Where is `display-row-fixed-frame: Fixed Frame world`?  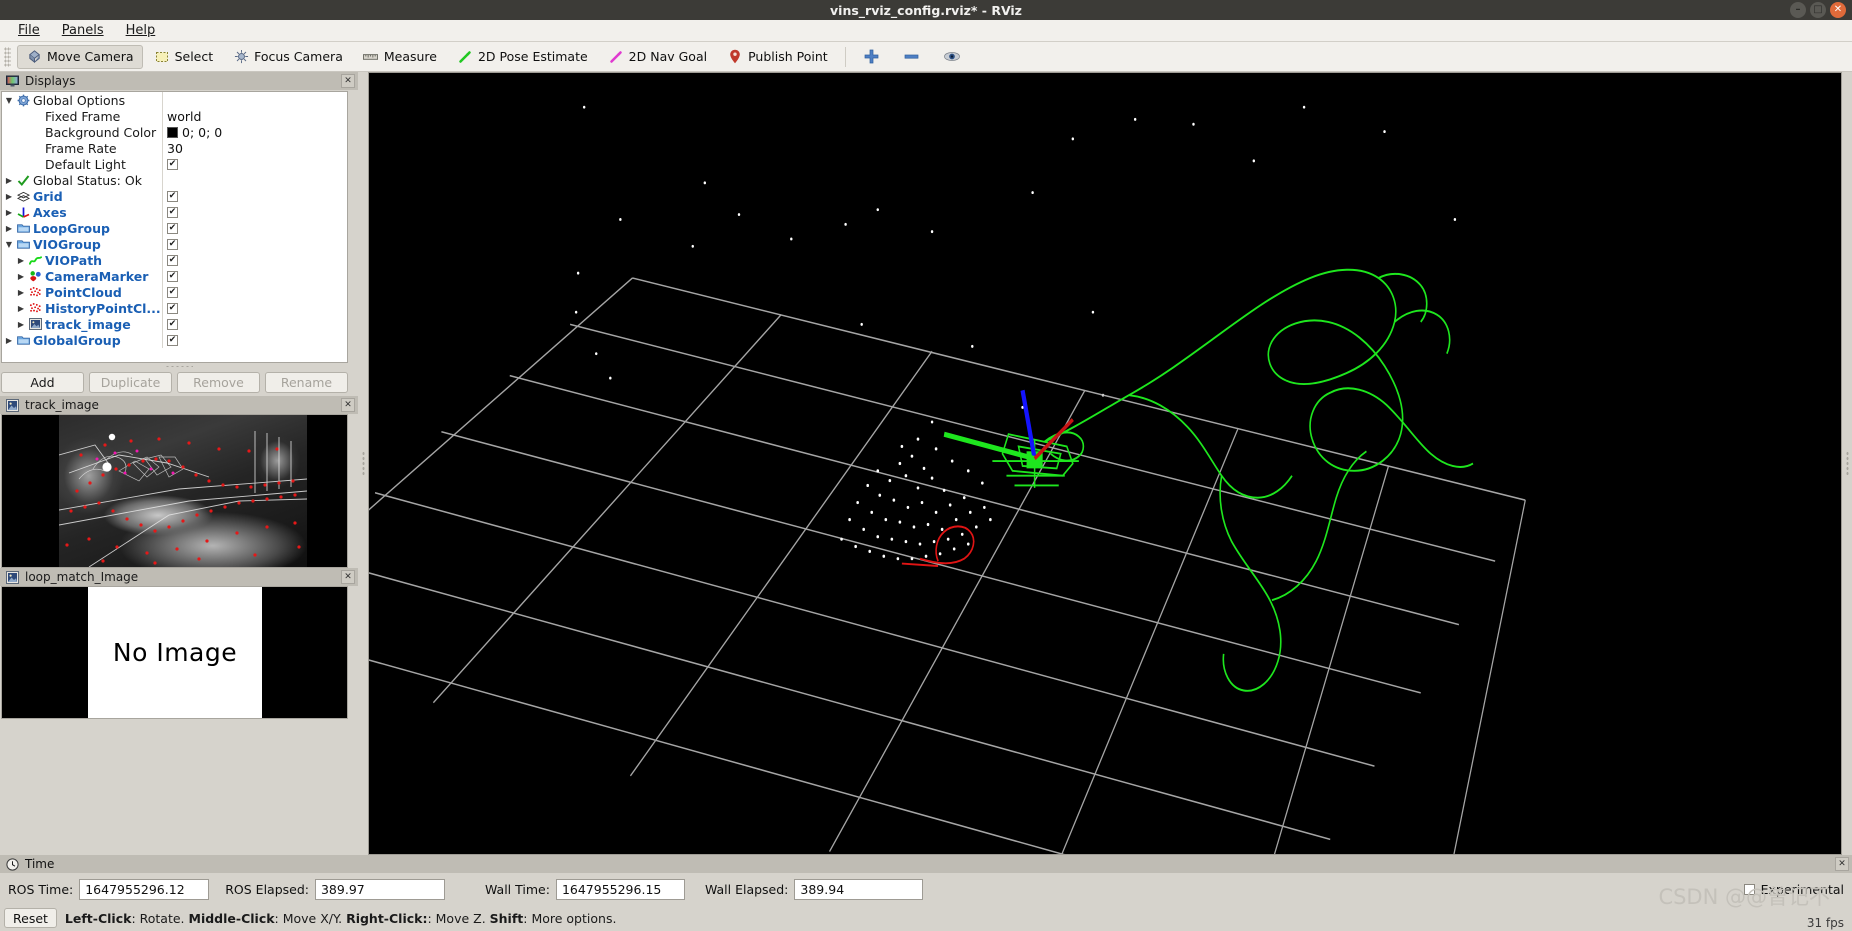
display-row-fixed-frame: Fixed Frame world is located at coordinates (174, 116).